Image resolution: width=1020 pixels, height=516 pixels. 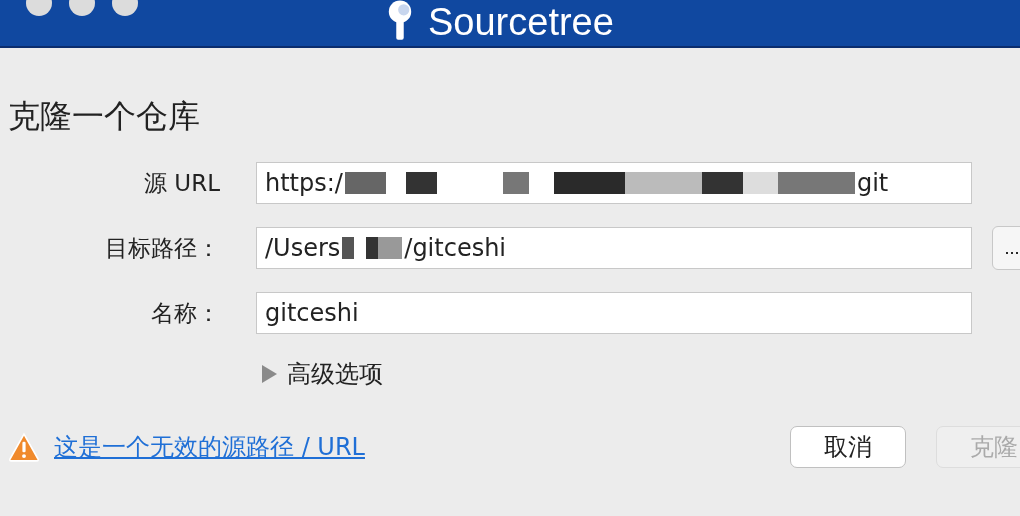 What do you see at coordinates (521, 22) in the screenshot?
I see `window-title: Sourcetree` at bounding box center [521, 22].